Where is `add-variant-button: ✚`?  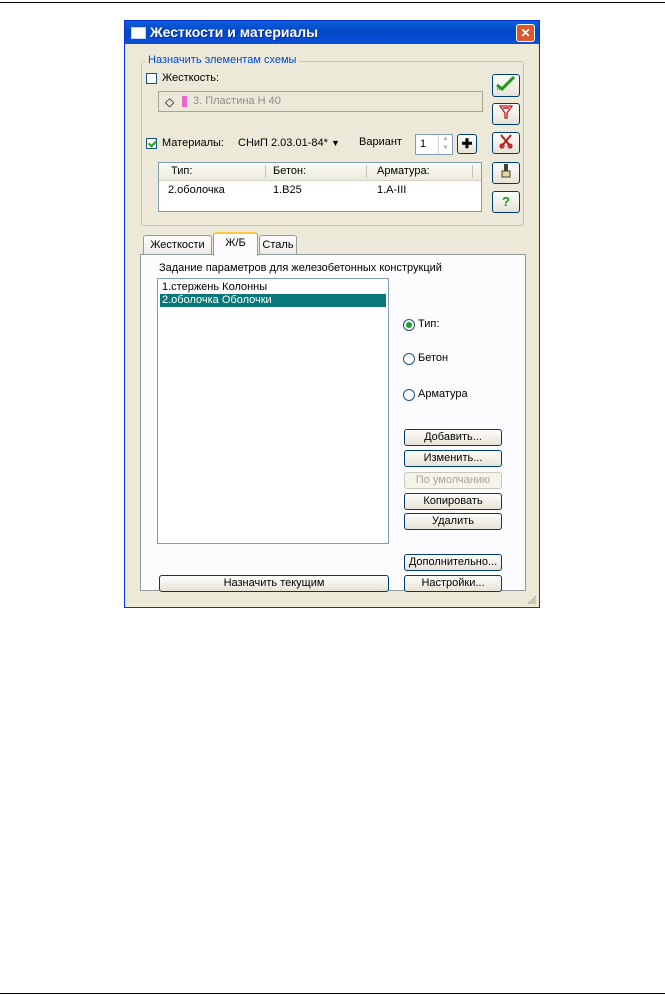 add-variant-button: ✚ is located at coordinates (467, 144).